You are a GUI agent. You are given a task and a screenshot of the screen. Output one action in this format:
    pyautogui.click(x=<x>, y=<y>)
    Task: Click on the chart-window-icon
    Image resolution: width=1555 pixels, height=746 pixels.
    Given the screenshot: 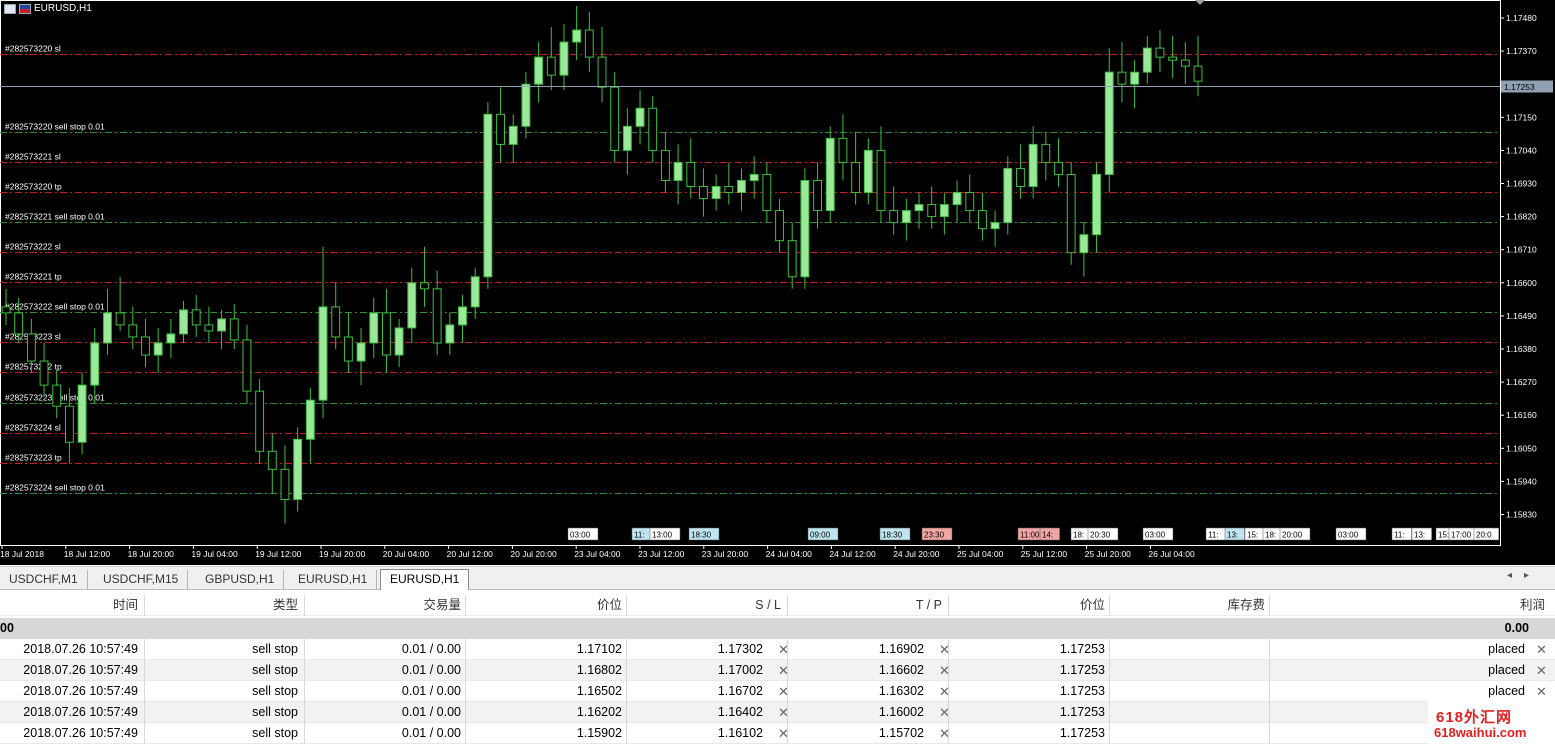 What is the action you would take?
    pyautogui.click(x=10, y=8)
    